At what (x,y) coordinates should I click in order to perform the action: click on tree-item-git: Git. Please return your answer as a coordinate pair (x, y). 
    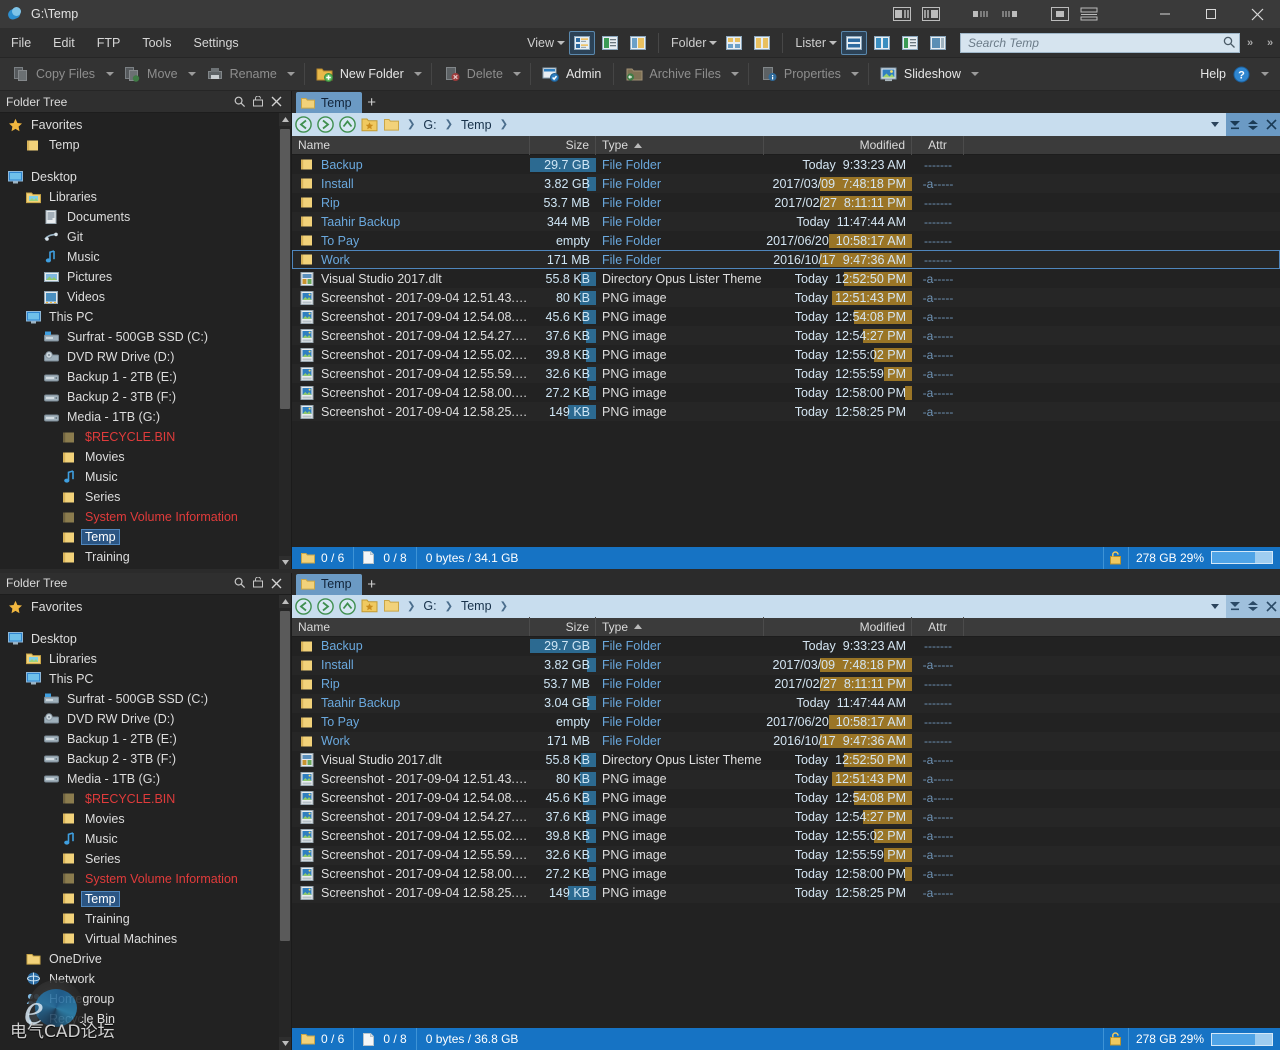
    Looking at the image, I should click on (145, 237).